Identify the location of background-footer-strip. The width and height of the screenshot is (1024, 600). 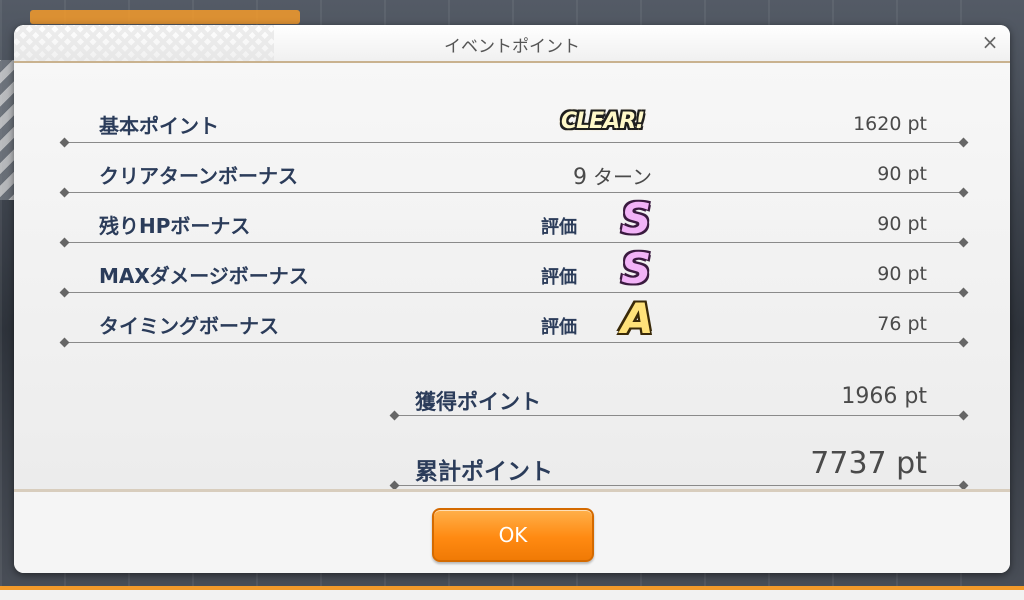
(512, 595).